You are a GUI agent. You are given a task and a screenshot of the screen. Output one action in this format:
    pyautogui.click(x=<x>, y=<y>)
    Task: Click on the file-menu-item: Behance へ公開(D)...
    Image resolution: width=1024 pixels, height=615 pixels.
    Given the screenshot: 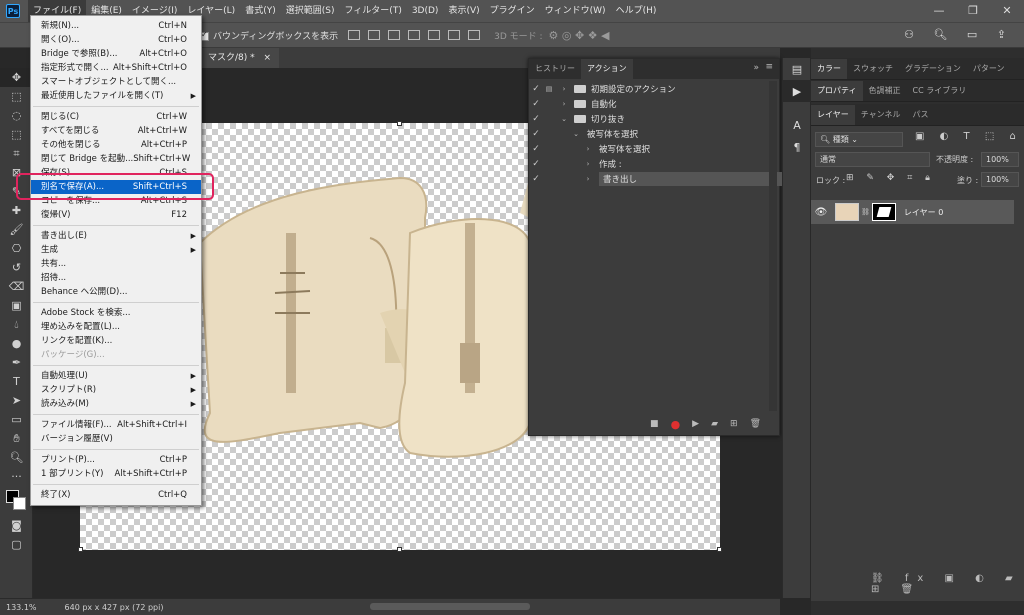 What is the action you would take?
    pyautogui.click(x=116, y=292)
    